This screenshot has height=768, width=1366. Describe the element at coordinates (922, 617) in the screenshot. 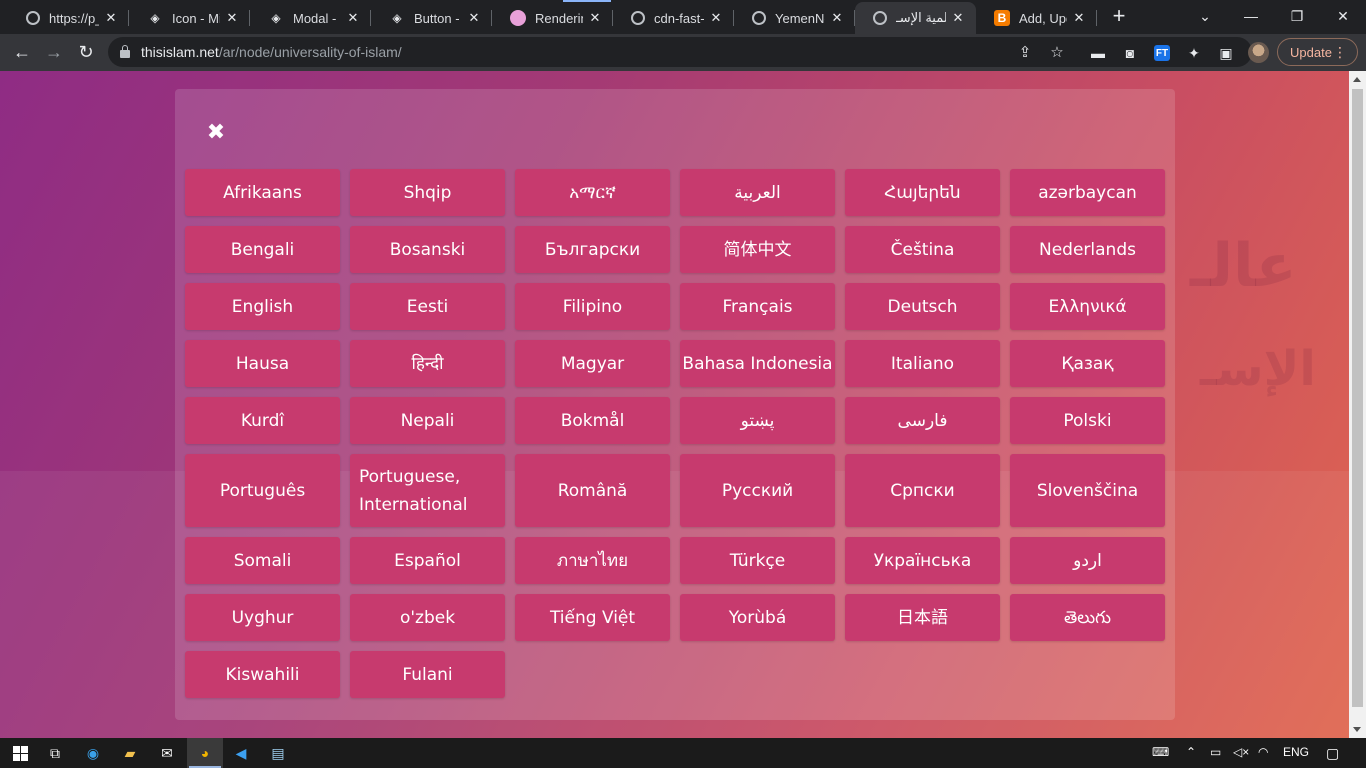

I see `language-button: 日本語` at that location.